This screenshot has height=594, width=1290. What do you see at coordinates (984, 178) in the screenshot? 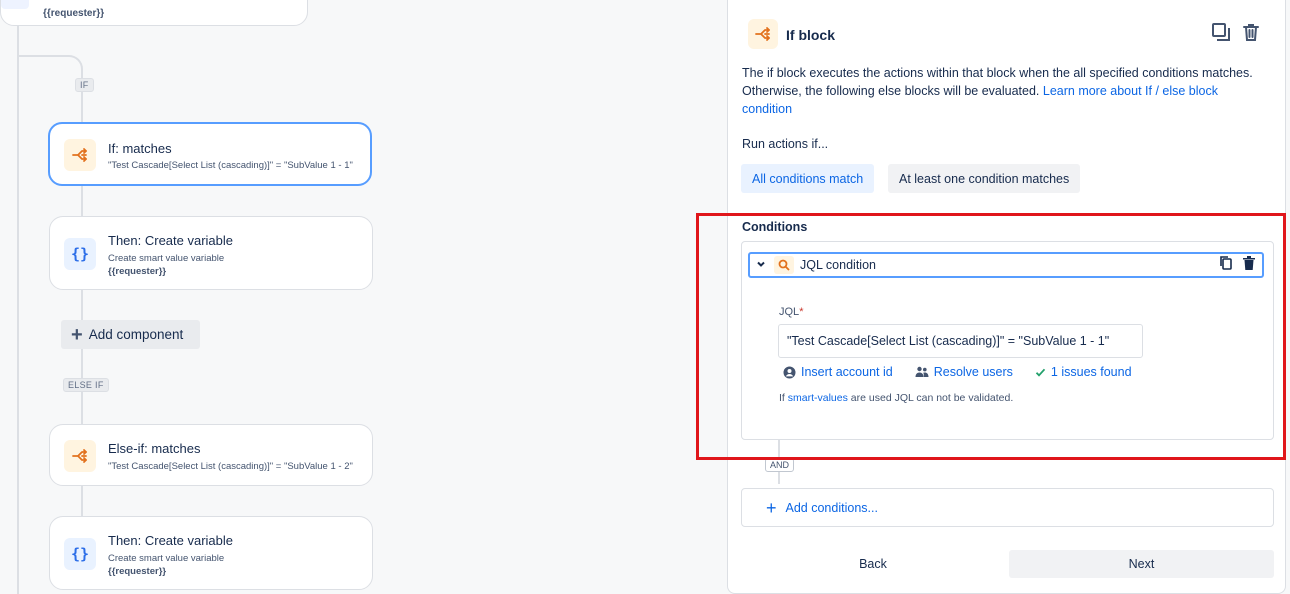
I see `at-least-one-condition-option: At least one condition matches` at bounding box center [984, 178].